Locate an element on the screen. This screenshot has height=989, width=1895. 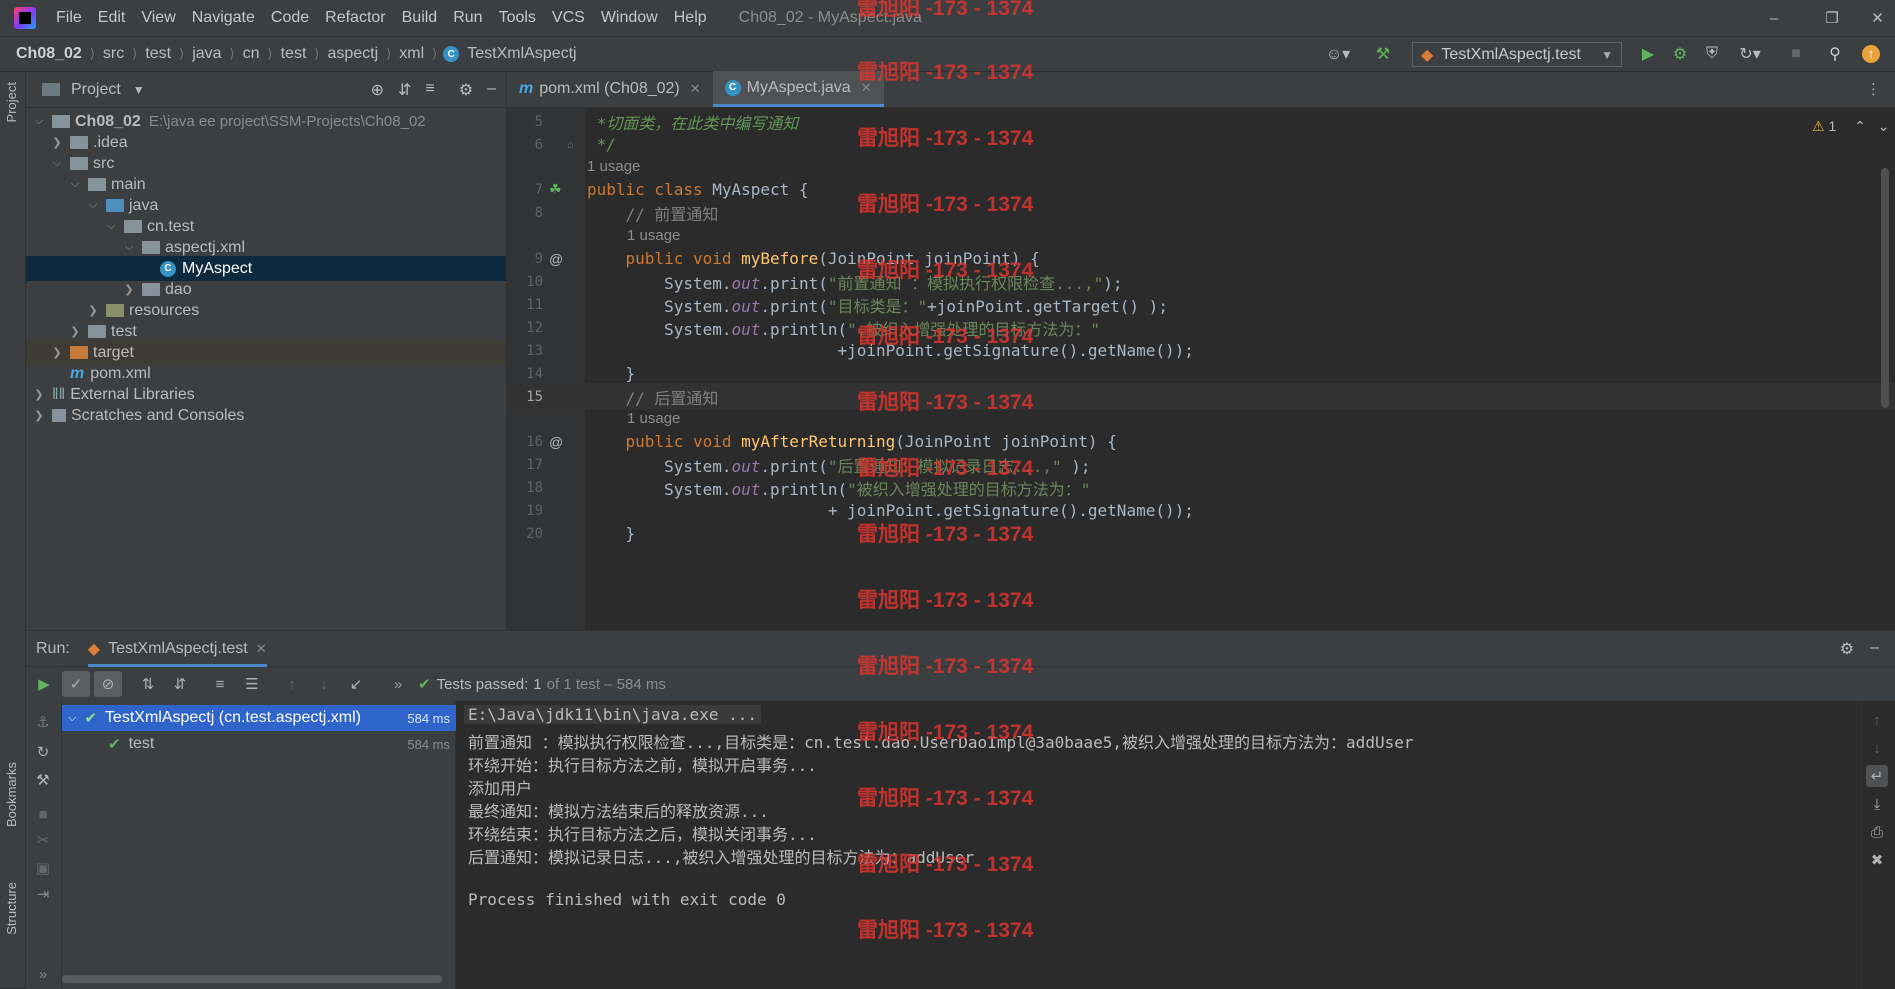
test-case-row: ✔ test 584 ms is located at coordinates (259, 744).